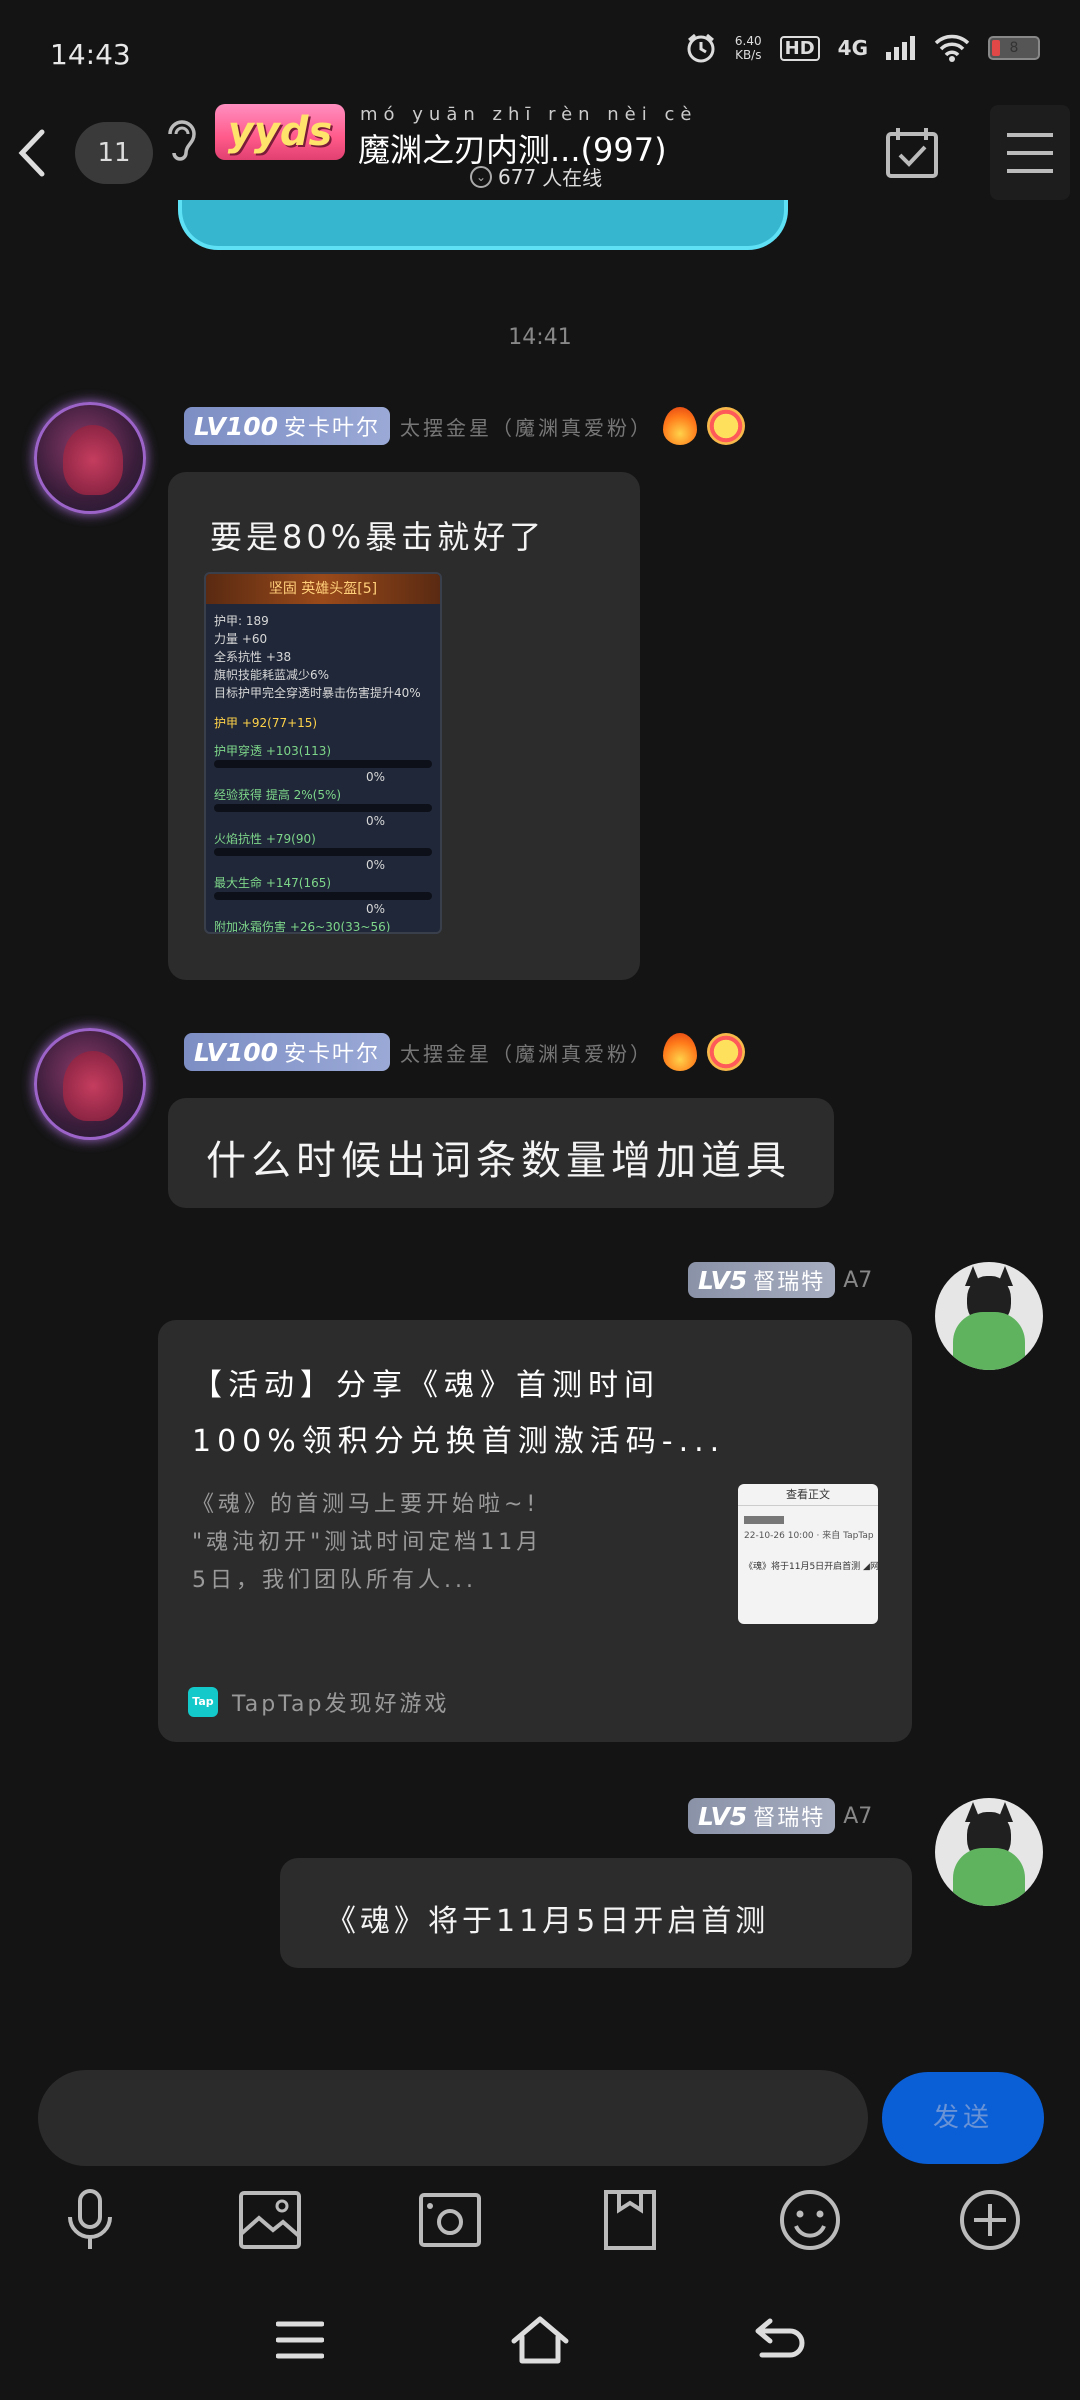  I want to click on stat-bar, so click(323, 808).